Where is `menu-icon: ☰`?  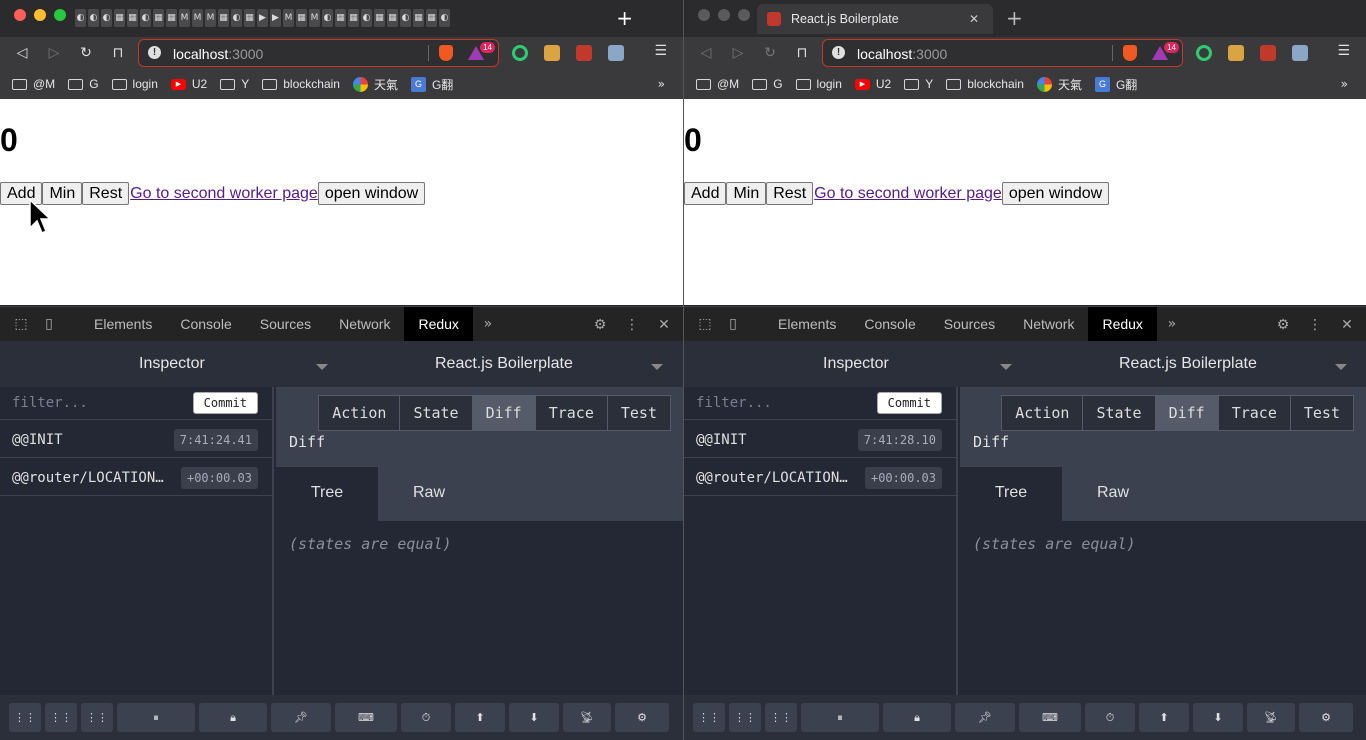 menu-icon: ☰ is located at coordinates (660, 51).